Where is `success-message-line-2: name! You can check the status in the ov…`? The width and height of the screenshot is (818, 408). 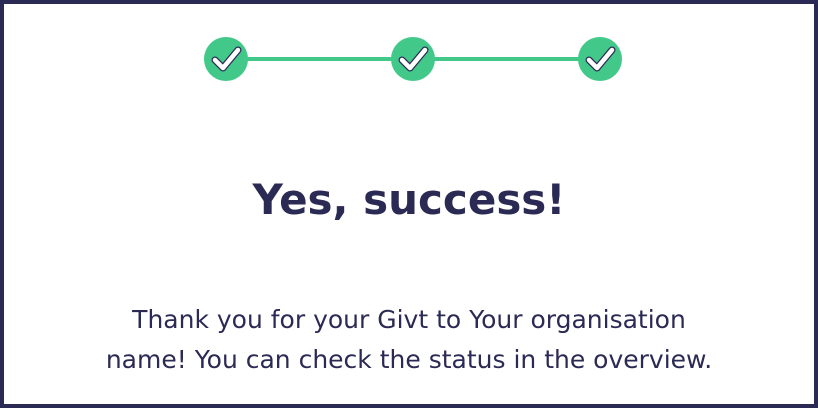 success-message-line-2: name! You can check the status in the ov… is located at coordinates (409, 359).